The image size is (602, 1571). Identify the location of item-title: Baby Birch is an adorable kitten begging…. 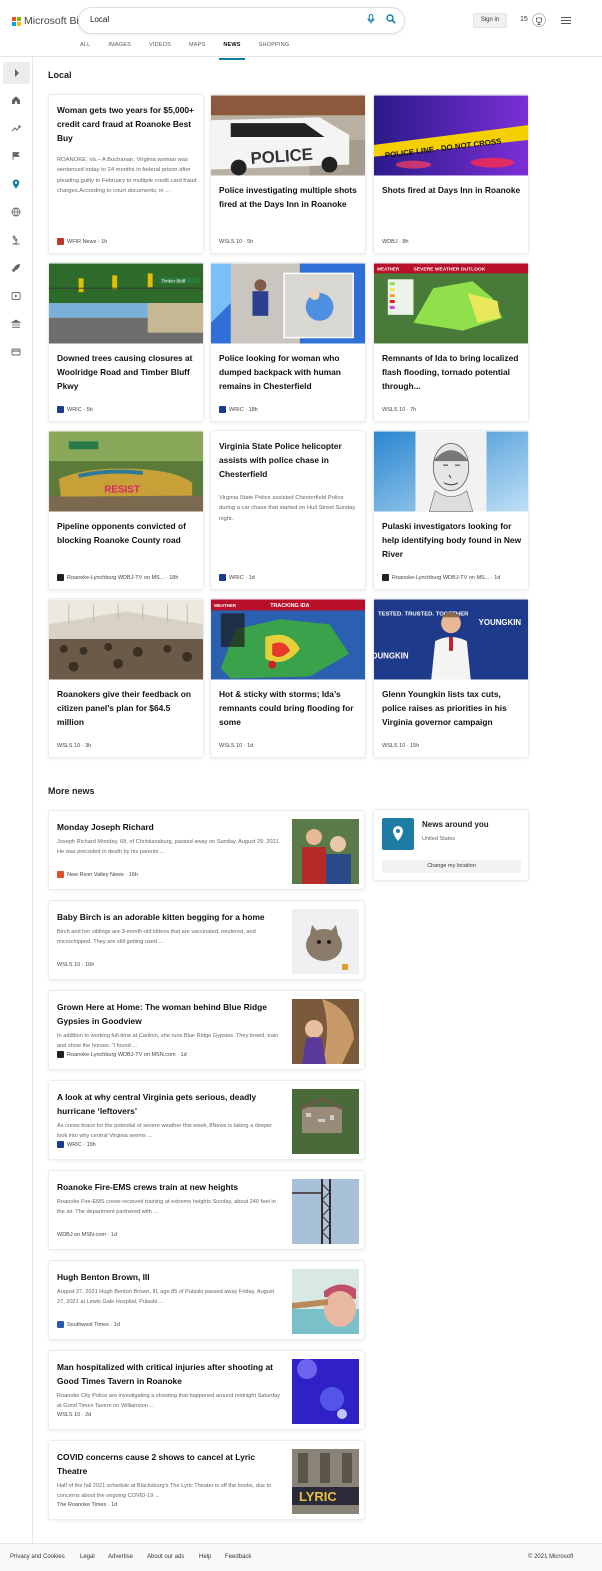
(170, 917).